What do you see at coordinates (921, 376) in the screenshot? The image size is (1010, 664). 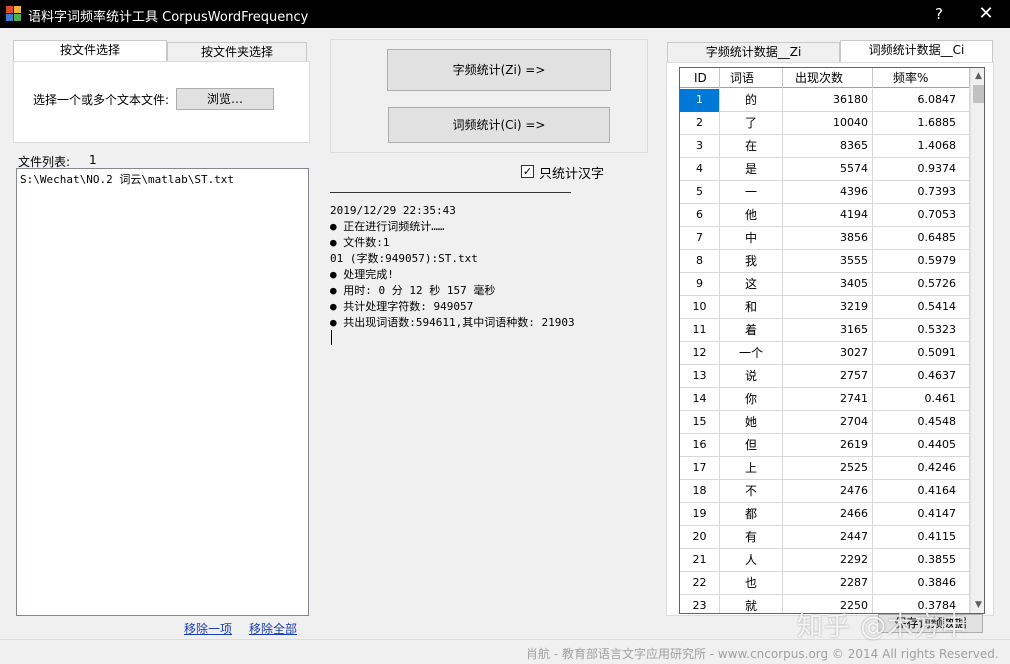 I see `cell-frequency: 0.4637` at bounding box center [921, 376].